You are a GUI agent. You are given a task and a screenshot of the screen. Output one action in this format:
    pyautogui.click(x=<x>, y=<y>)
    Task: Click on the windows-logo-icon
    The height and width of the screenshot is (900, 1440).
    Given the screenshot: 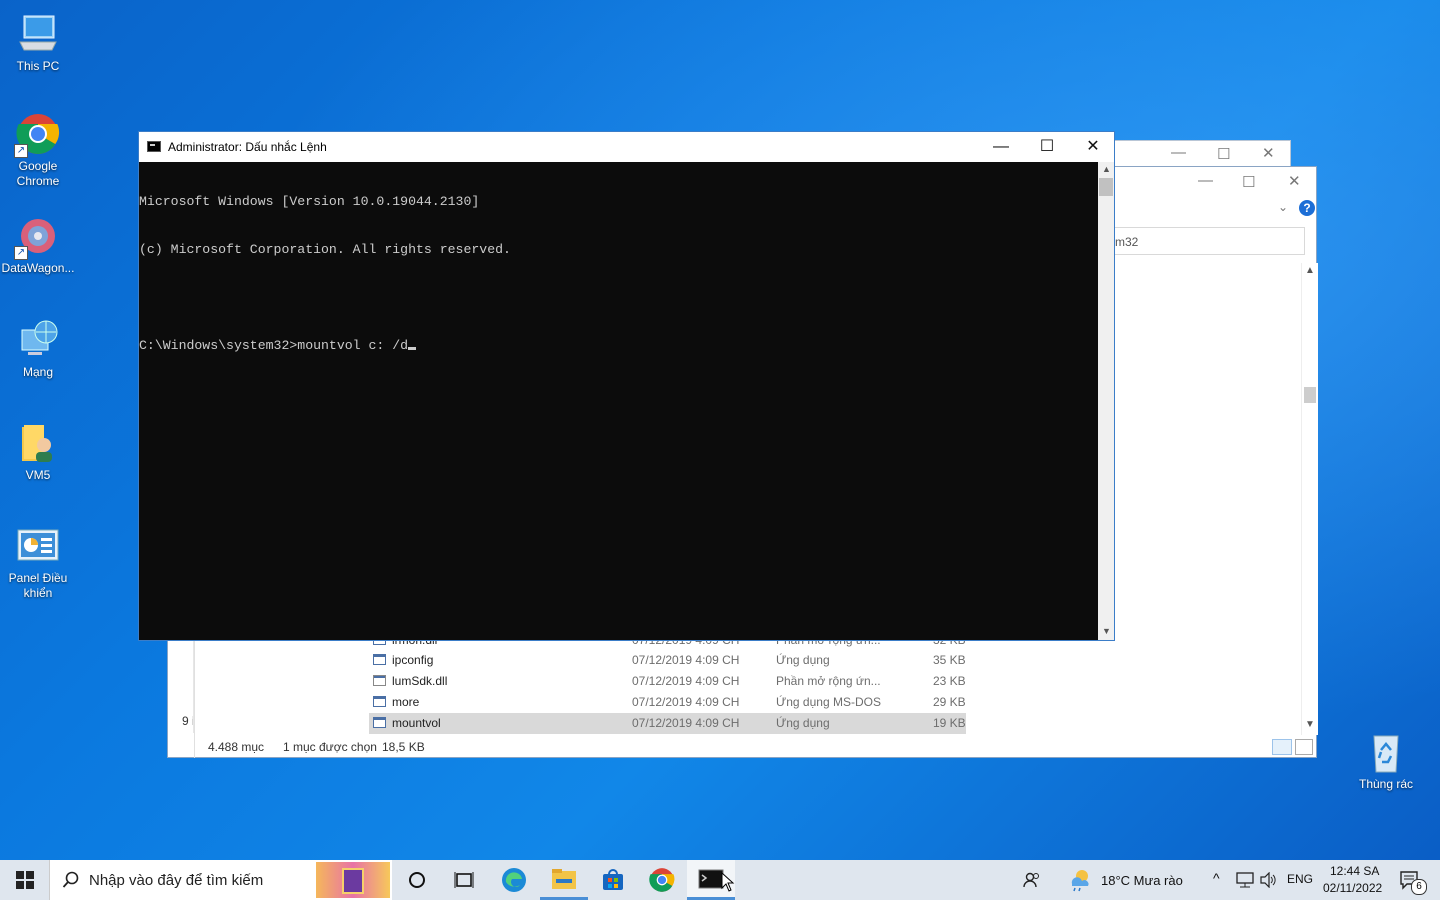 What is the action you would take?
    pyautogui.click(x=24, y=880)
    